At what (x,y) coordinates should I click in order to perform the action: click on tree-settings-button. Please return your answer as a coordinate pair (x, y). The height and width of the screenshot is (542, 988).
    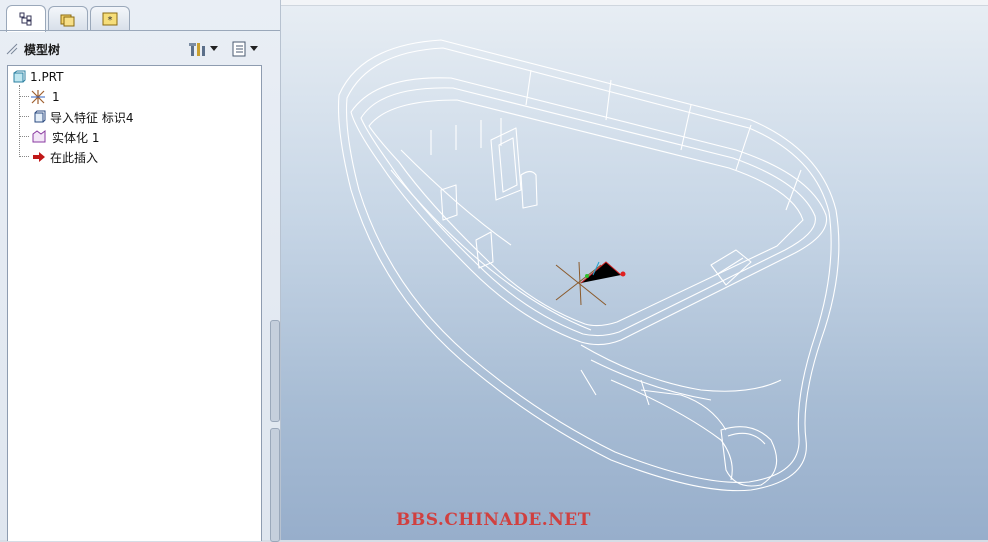
    Looking at the image, I should click on (203, 49).